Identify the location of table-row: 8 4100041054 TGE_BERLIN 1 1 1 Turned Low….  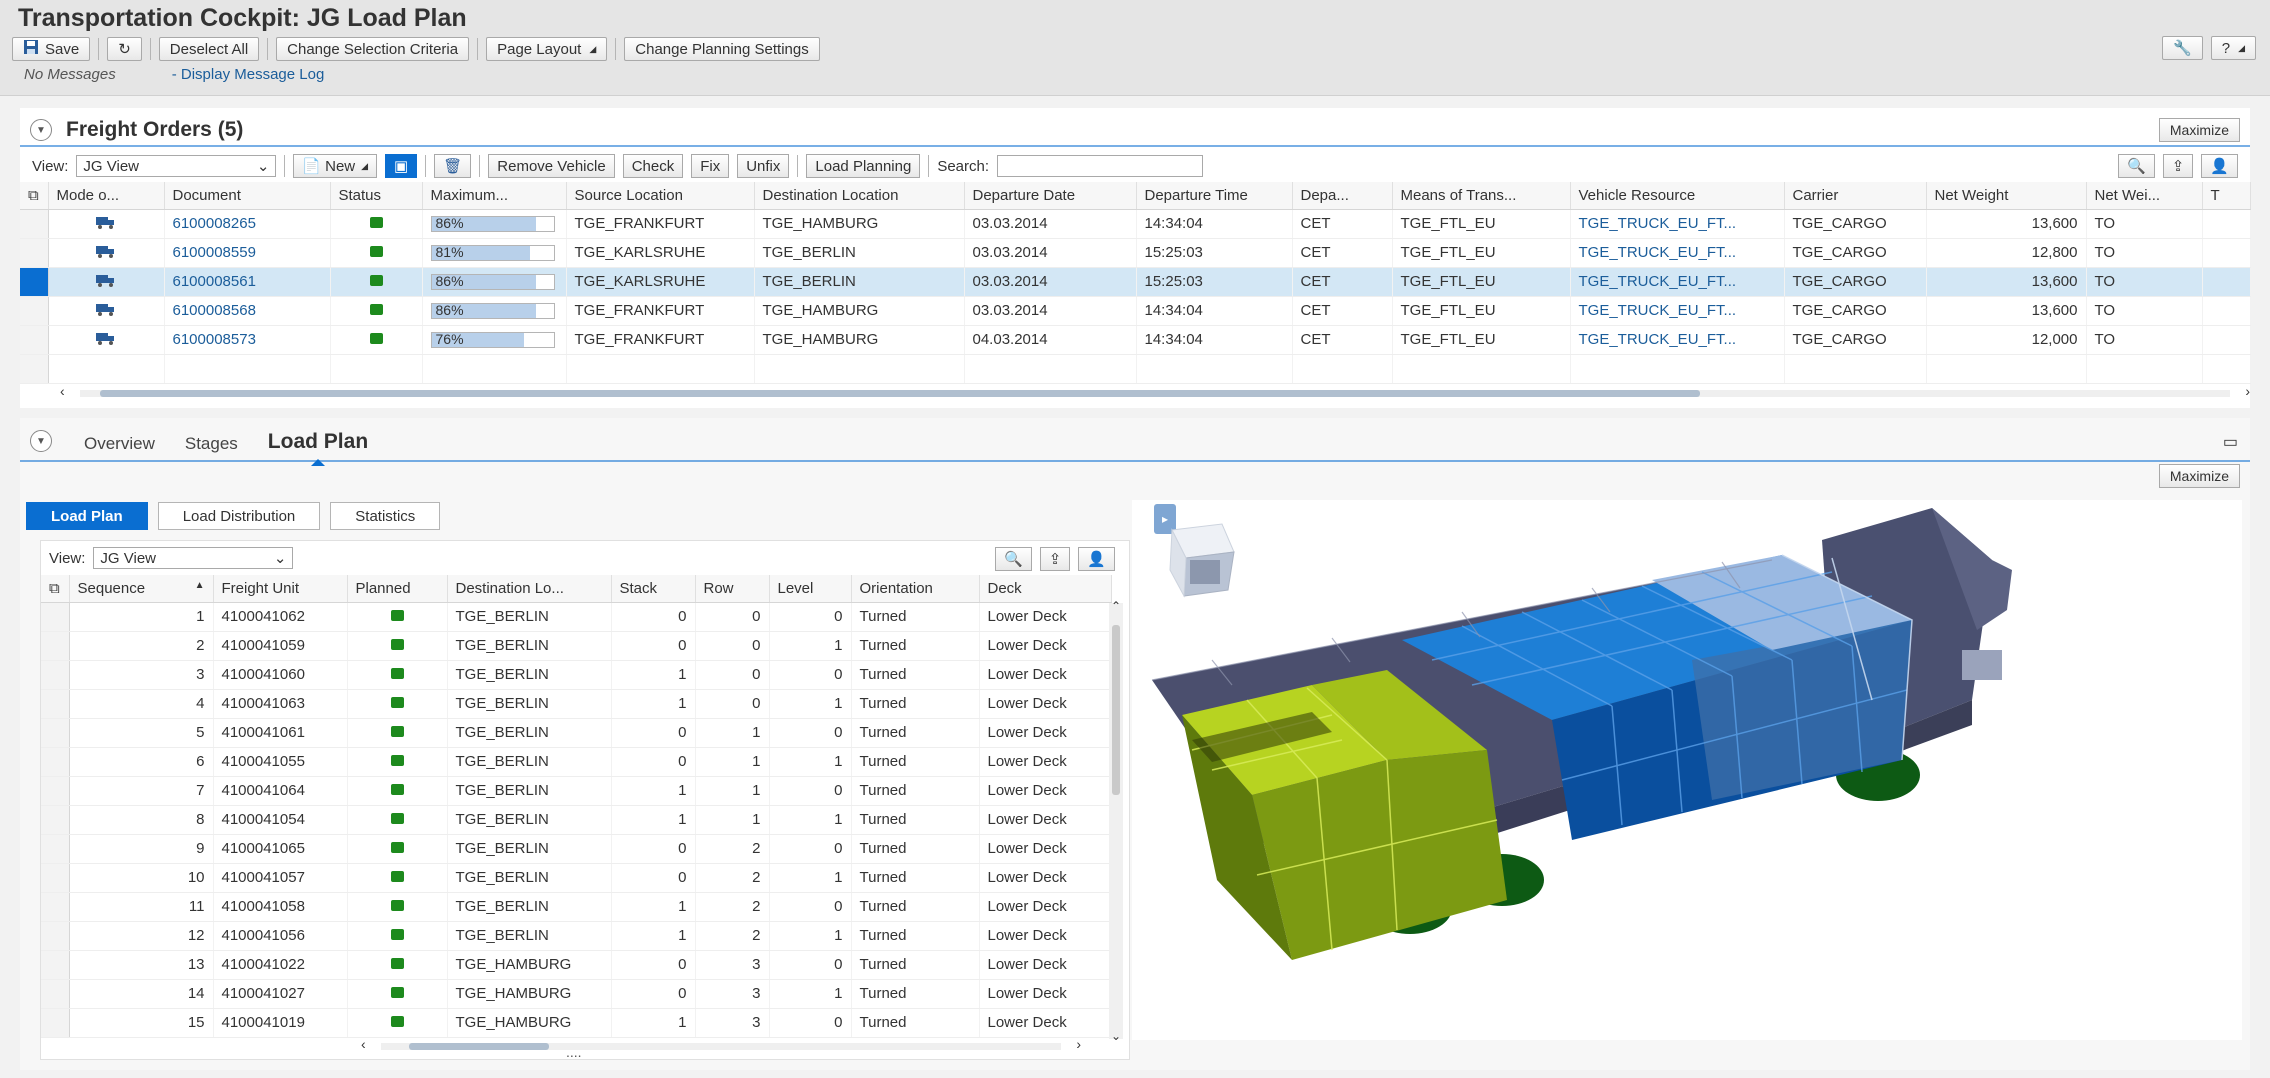
(576, 820).